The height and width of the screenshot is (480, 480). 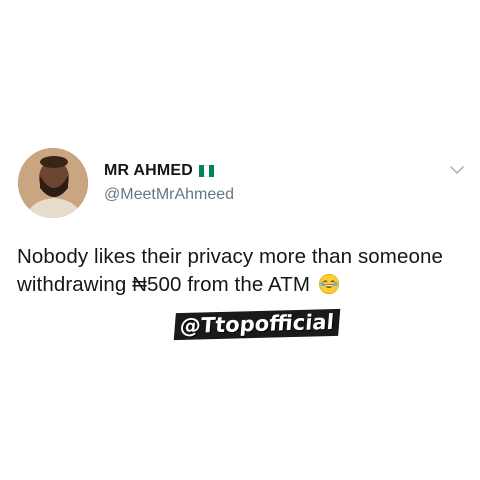 What do you see at coordinates (169, 195) in the screenshot?
I see `user-handle: @MeetMrAhmeed` at bounding box center [169, 195].